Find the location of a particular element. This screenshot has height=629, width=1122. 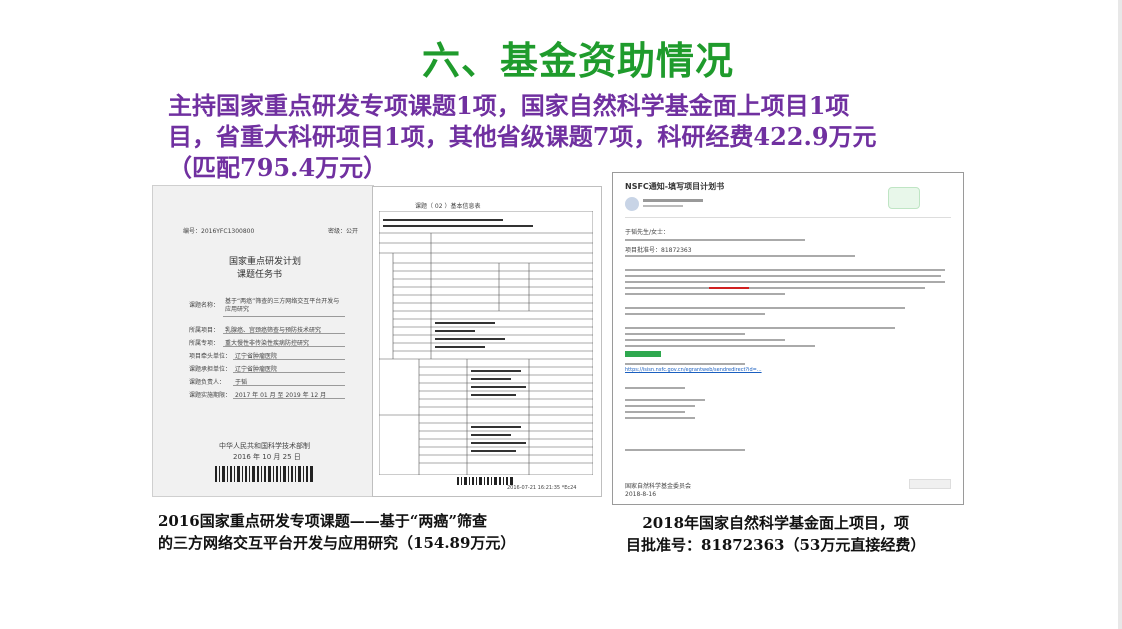

scrollbar is located at coordinates (1120, 314).